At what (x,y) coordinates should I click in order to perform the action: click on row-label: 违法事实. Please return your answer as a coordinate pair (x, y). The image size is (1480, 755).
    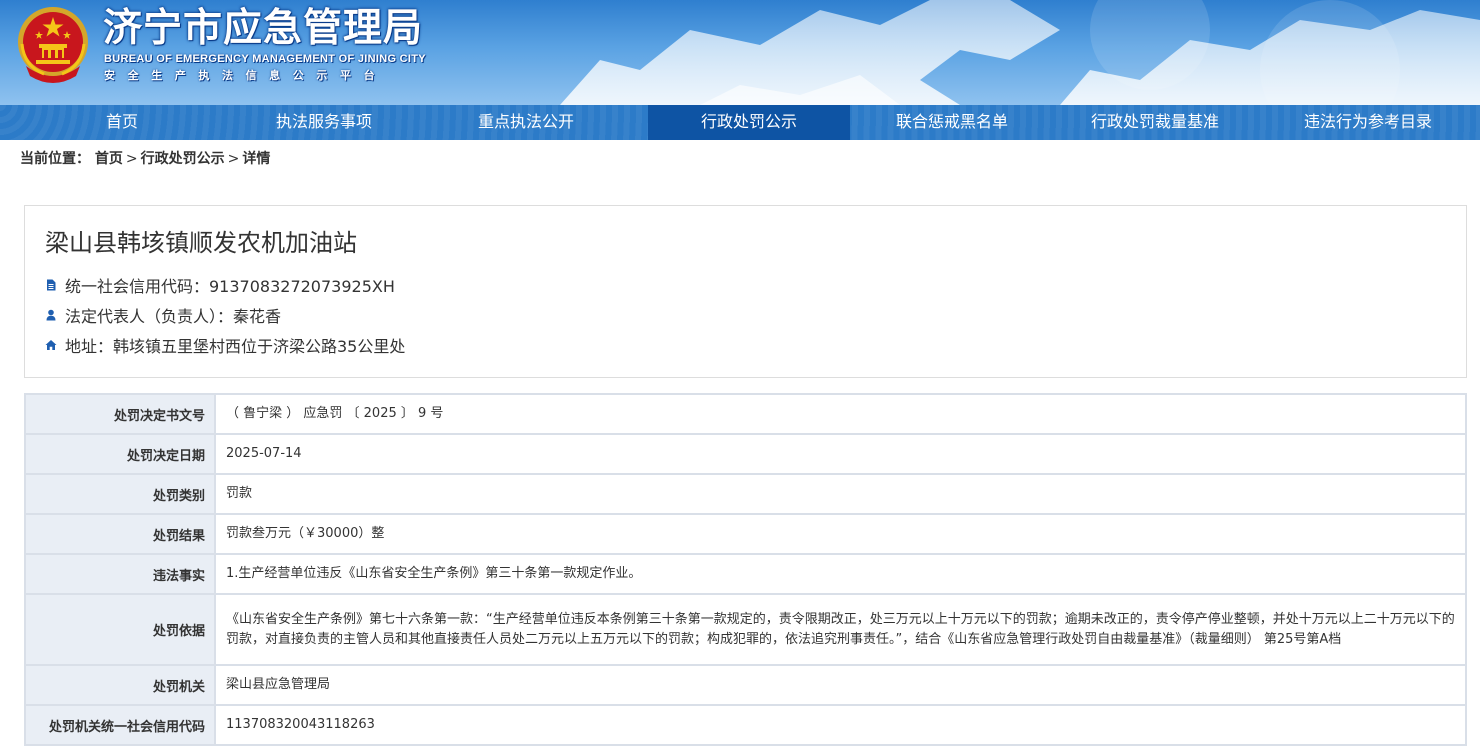
    Looking at the image, I should click on (120, 574).